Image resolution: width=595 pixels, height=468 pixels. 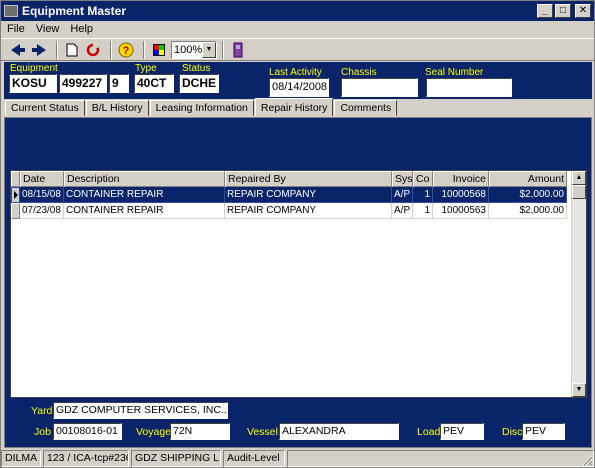 What do you see at coordinates (294, 107) in the screenshot?
I see `tab-repair-history: Repair History` at bounding box center [294, 107].